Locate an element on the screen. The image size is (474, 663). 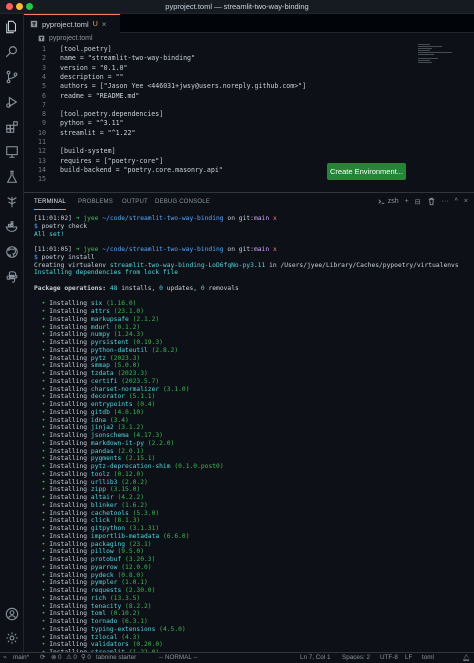
package-version: (0.1.2) is located at coordinates (127, 327).